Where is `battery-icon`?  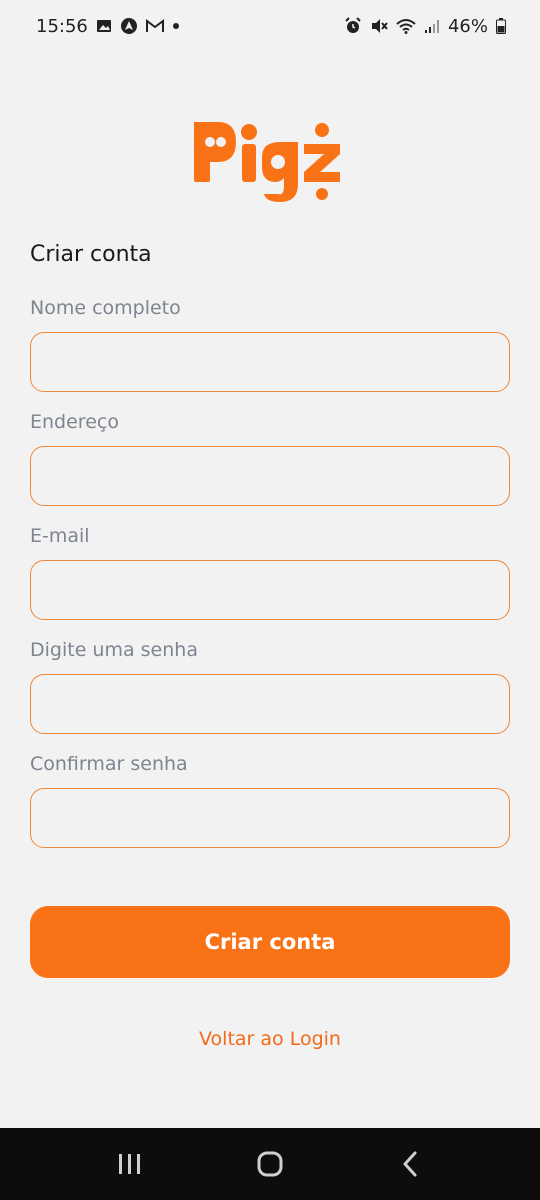
battery-icon is located at coordinates (501, 26).